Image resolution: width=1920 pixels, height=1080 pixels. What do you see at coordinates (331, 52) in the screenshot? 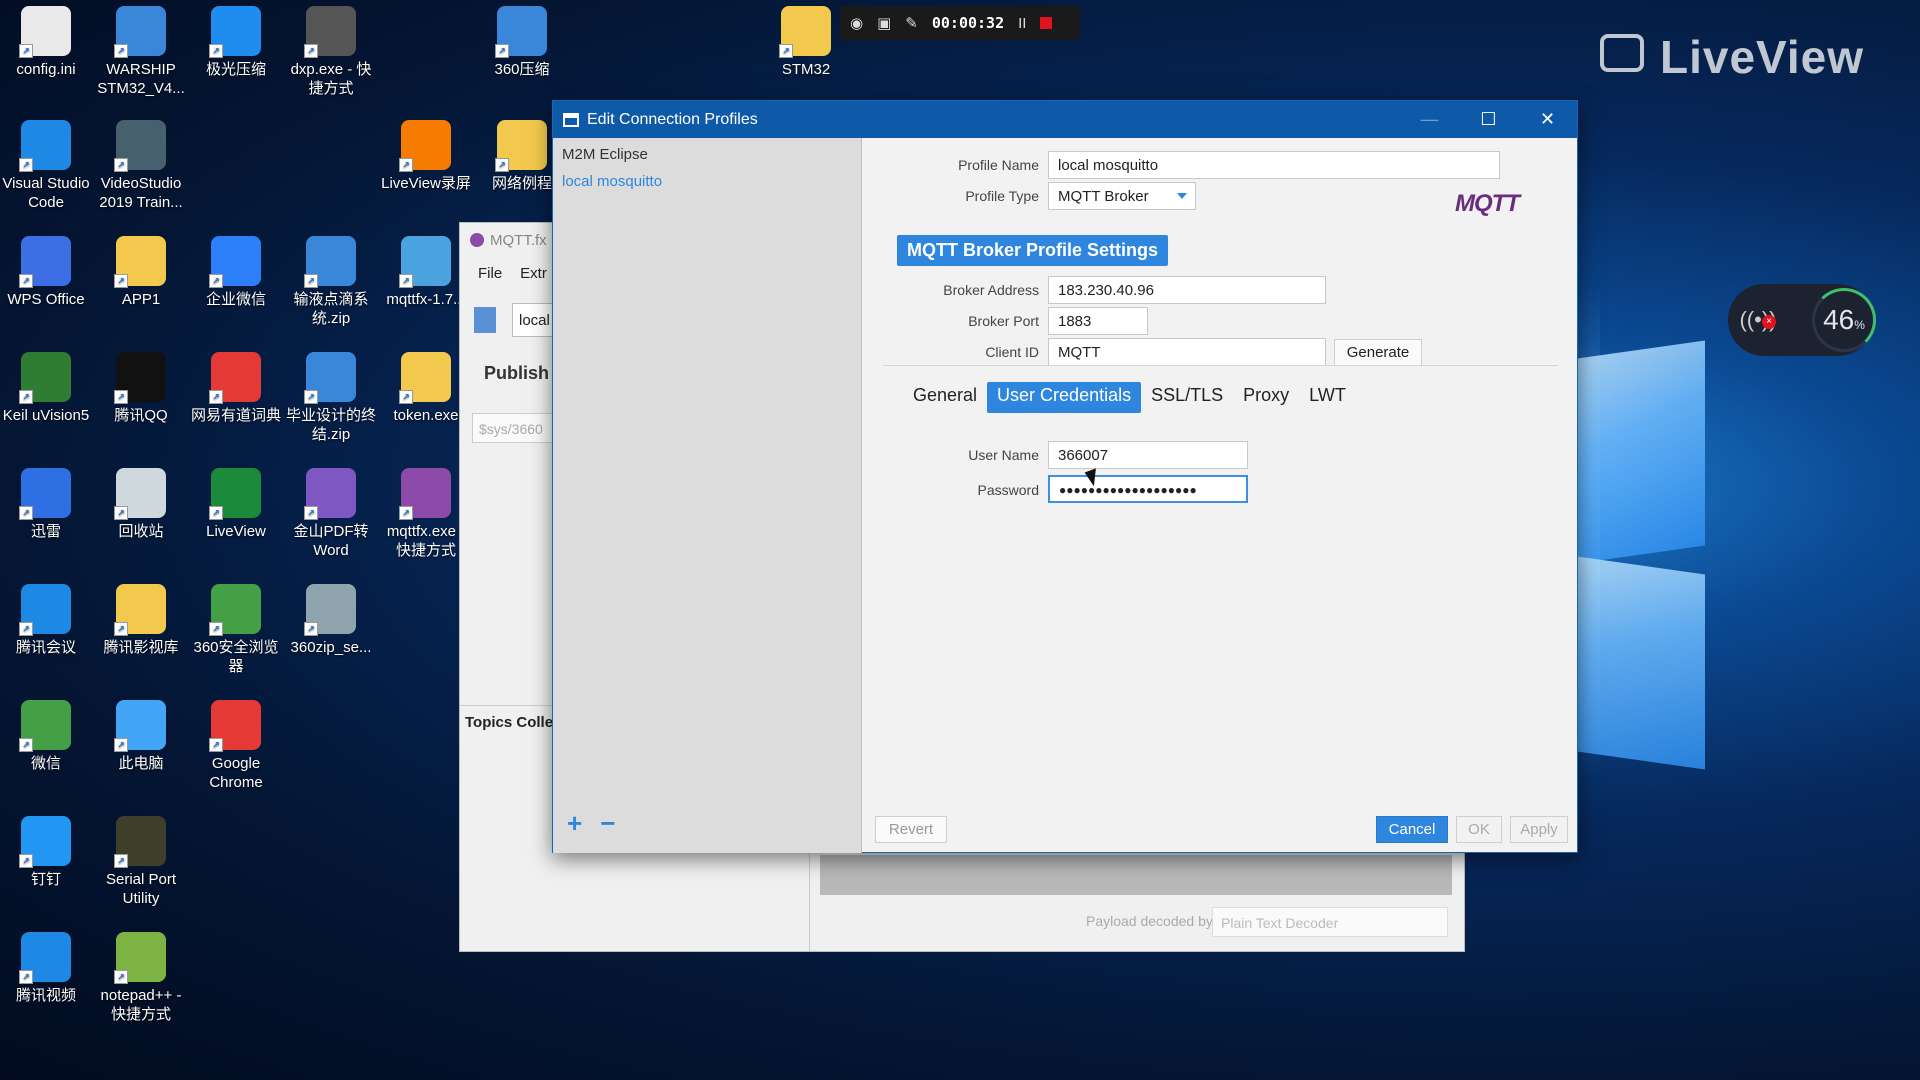
I see `desktop-icon: ↗ dxp.exe - 快捷方式` at bounding box center [331, 52].